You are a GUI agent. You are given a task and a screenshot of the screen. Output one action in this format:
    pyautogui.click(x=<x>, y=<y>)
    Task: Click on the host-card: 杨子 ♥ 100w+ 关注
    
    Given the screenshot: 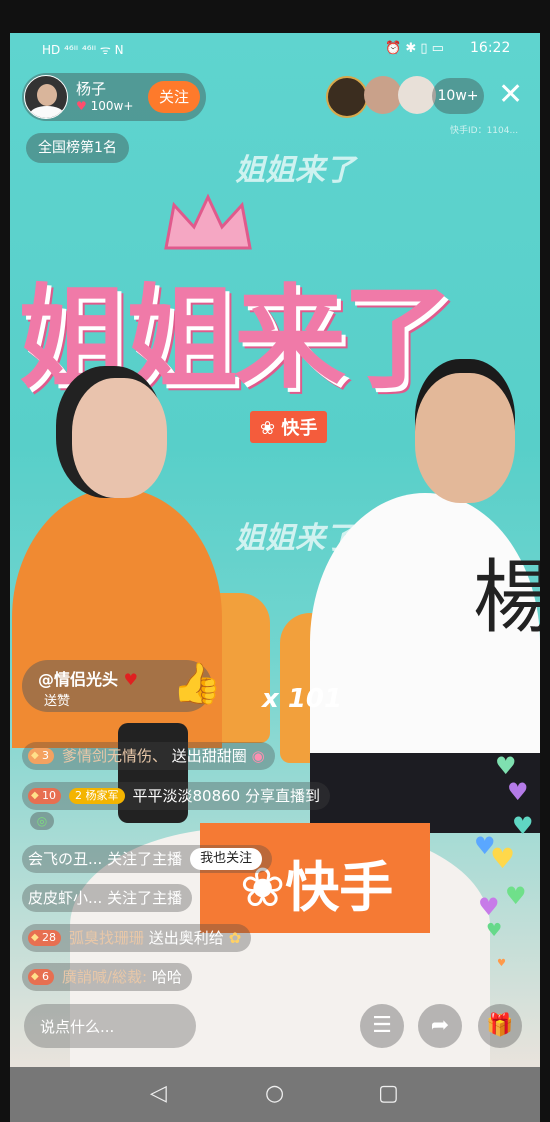 What is the action you would take?
    pyautogui.click(x=114, y=97)
    